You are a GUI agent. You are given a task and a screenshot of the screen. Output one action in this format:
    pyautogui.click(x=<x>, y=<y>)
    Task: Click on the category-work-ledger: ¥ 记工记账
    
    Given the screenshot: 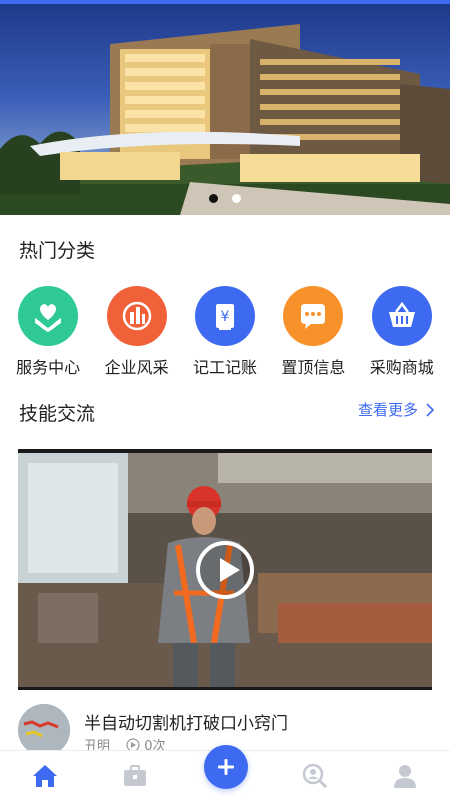 What is the action you would take?
    pyautogui.click(x=225, y=332)
    